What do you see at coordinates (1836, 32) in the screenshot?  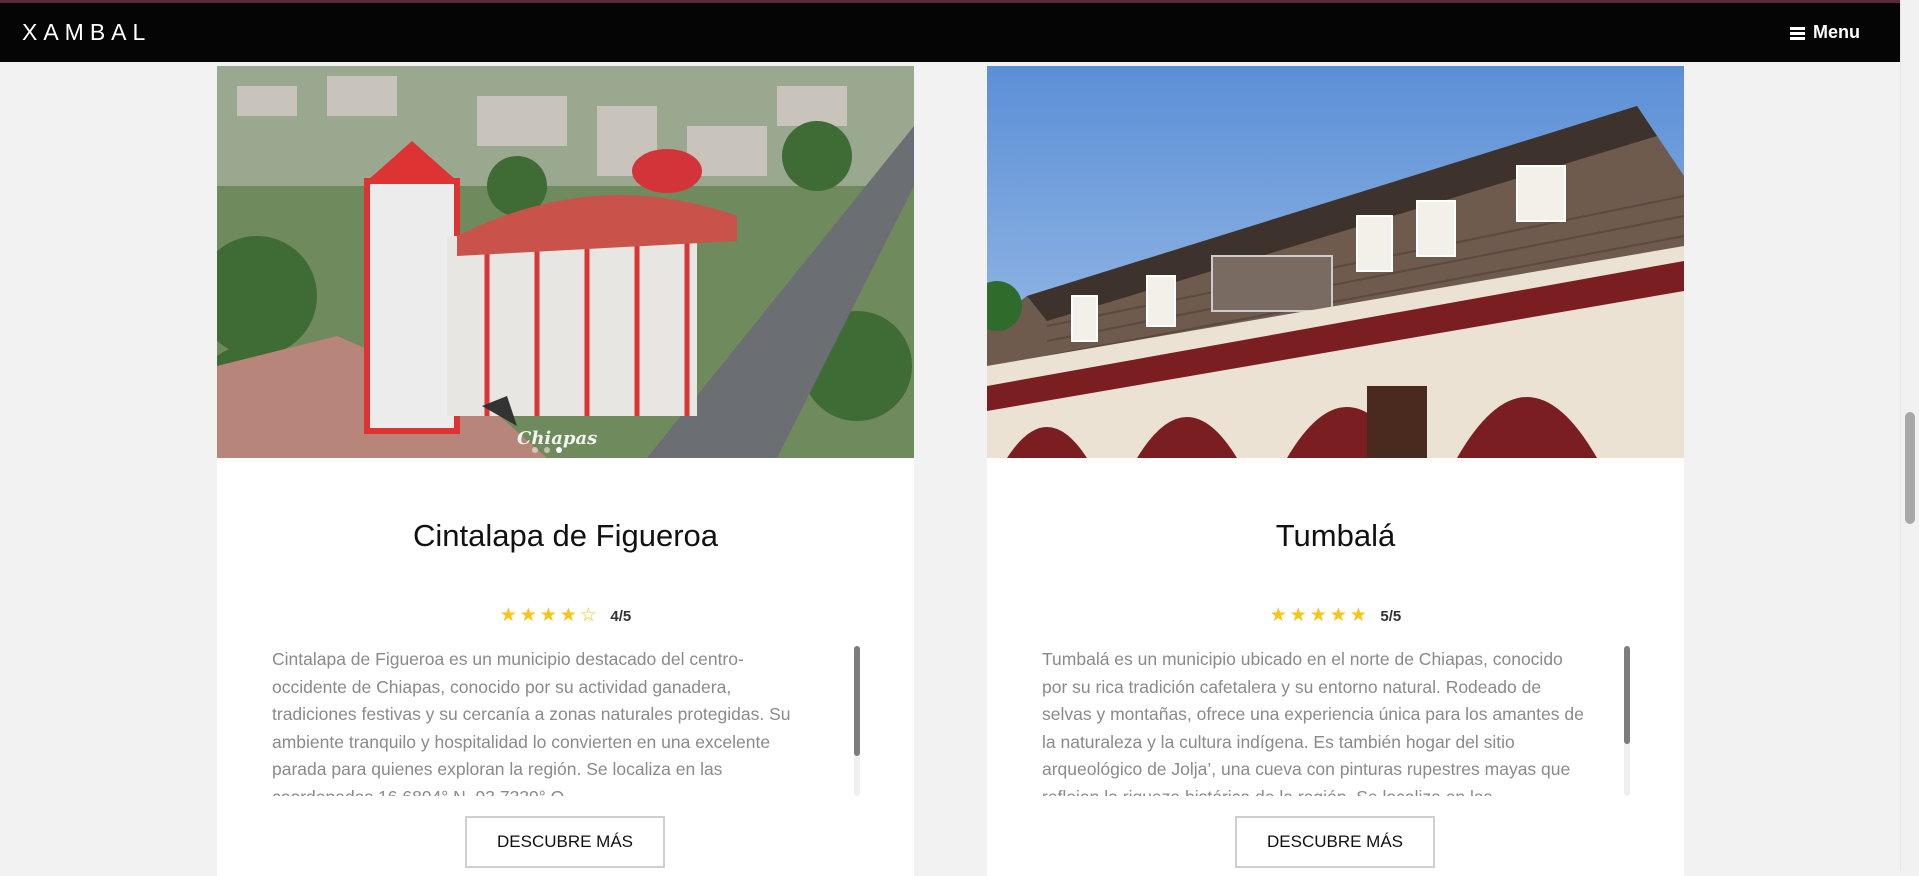 I see `menu-label: Menu` at bounding box center [1836, 32].